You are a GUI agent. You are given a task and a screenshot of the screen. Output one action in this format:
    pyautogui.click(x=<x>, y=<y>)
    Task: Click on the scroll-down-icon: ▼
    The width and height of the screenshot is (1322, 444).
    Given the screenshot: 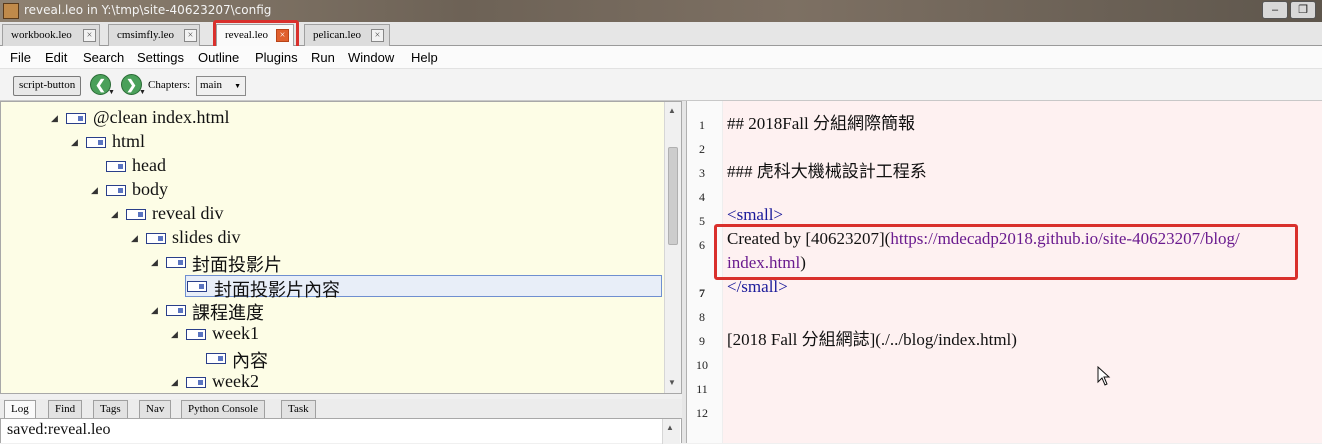 What is the action you would take?
    pyautogui.click(x=672, y=382)
    